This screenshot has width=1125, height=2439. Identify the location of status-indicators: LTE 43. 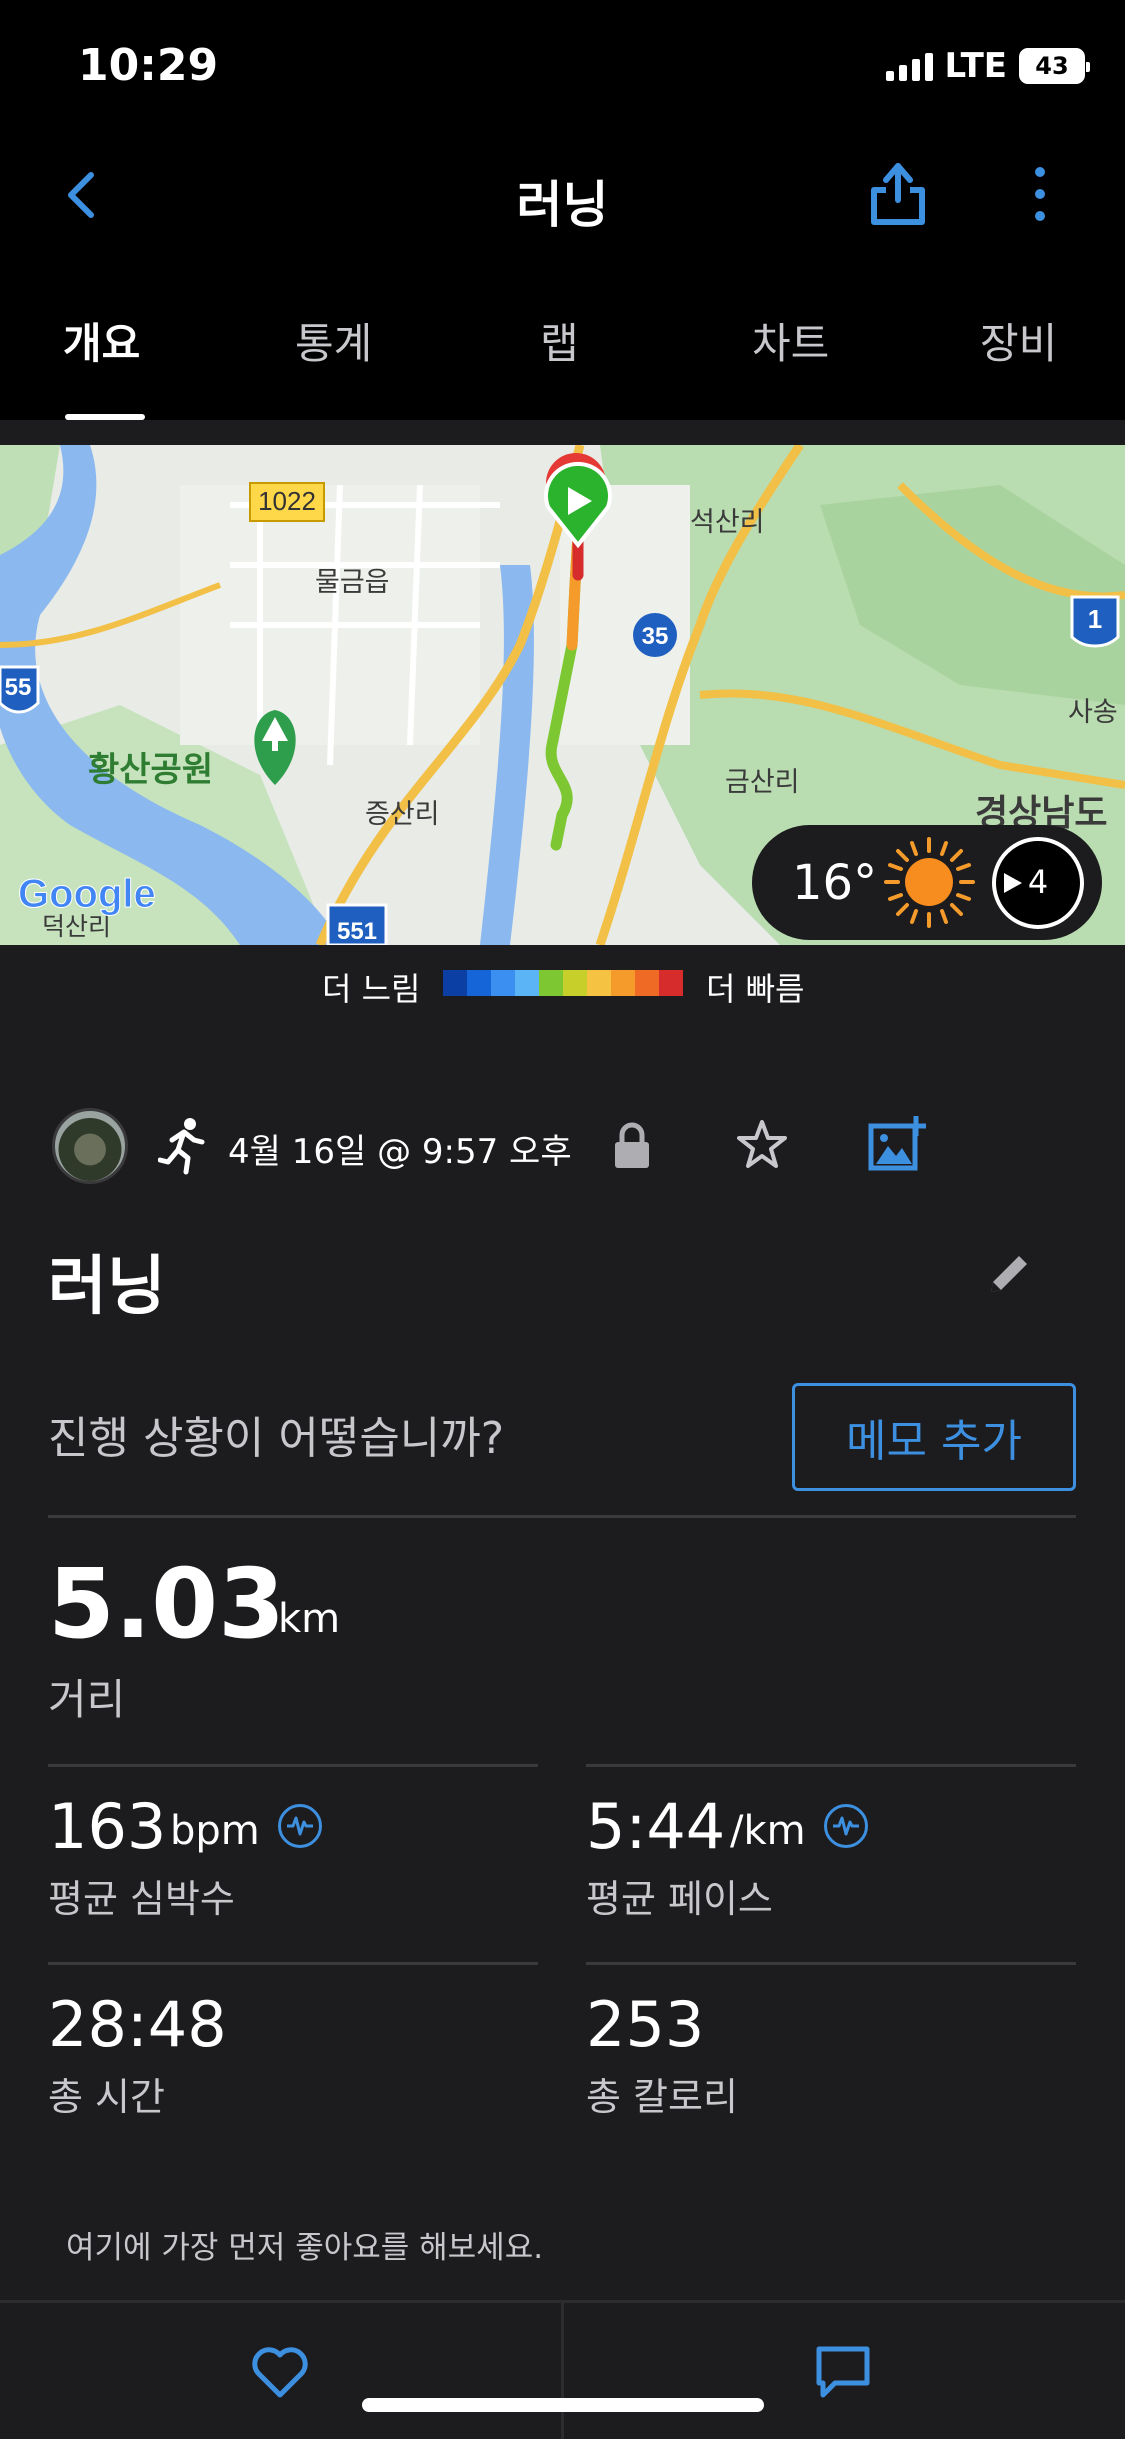
(987, 66).